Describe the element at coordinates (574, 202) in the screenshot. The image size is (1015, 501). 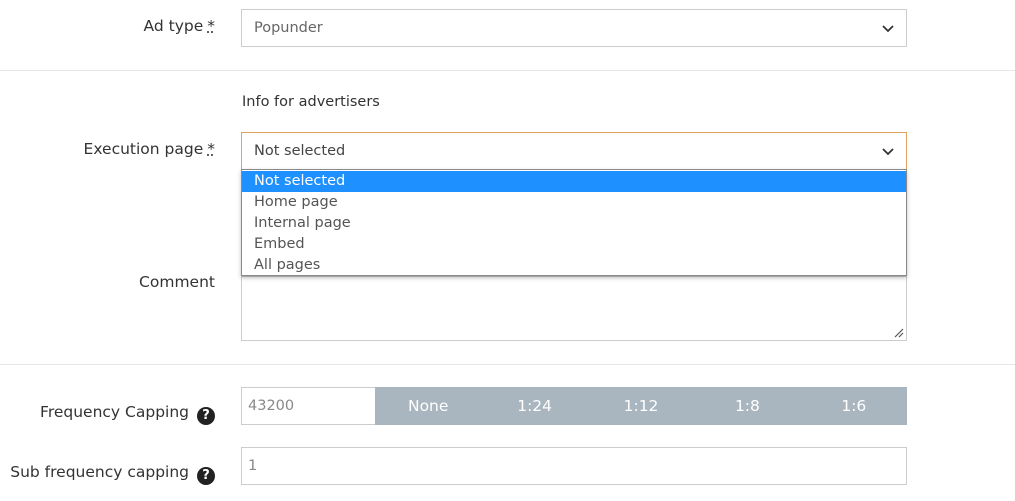
I see `option-home-page: Home page` at that location.